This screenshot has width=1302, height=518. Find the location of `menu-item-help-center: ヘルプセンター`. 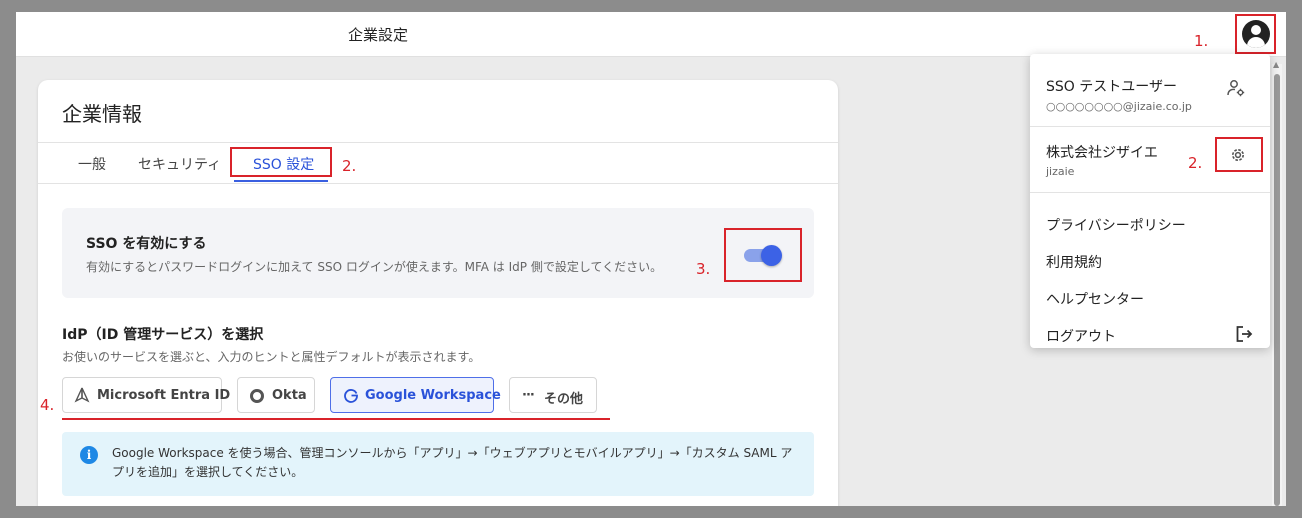

menu-item-help-center: ヘルプセンター is located at coordinates (1095, 299).